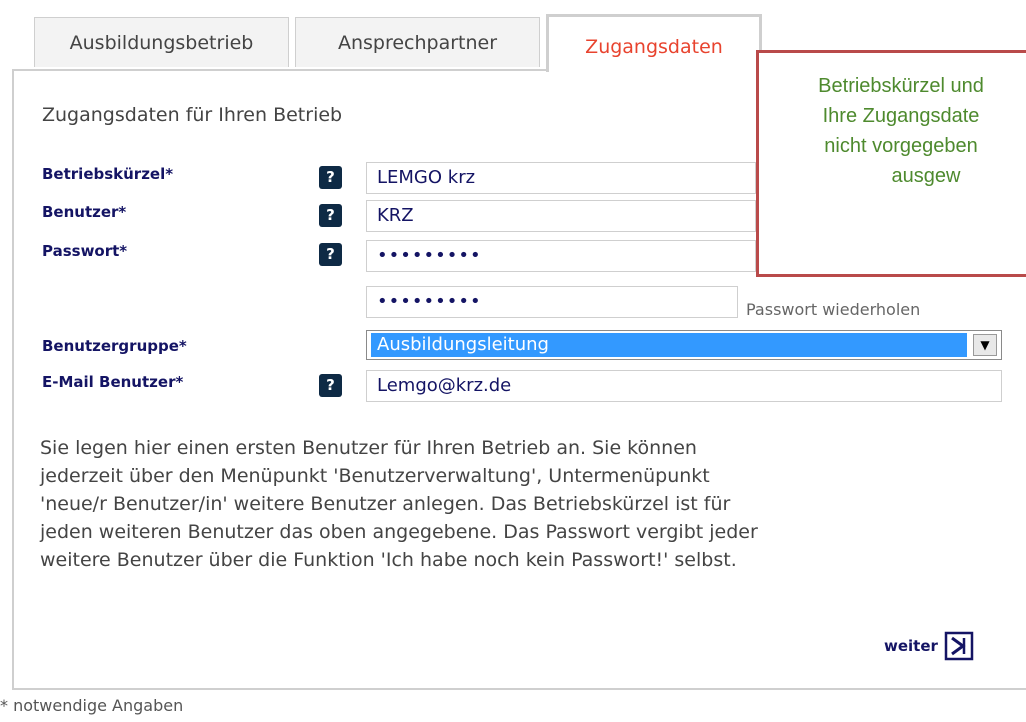 The width and height of the screenshot is (1026, 722). I want to click on gruppe-label: Benutzergruppe*, so click(114, 346).